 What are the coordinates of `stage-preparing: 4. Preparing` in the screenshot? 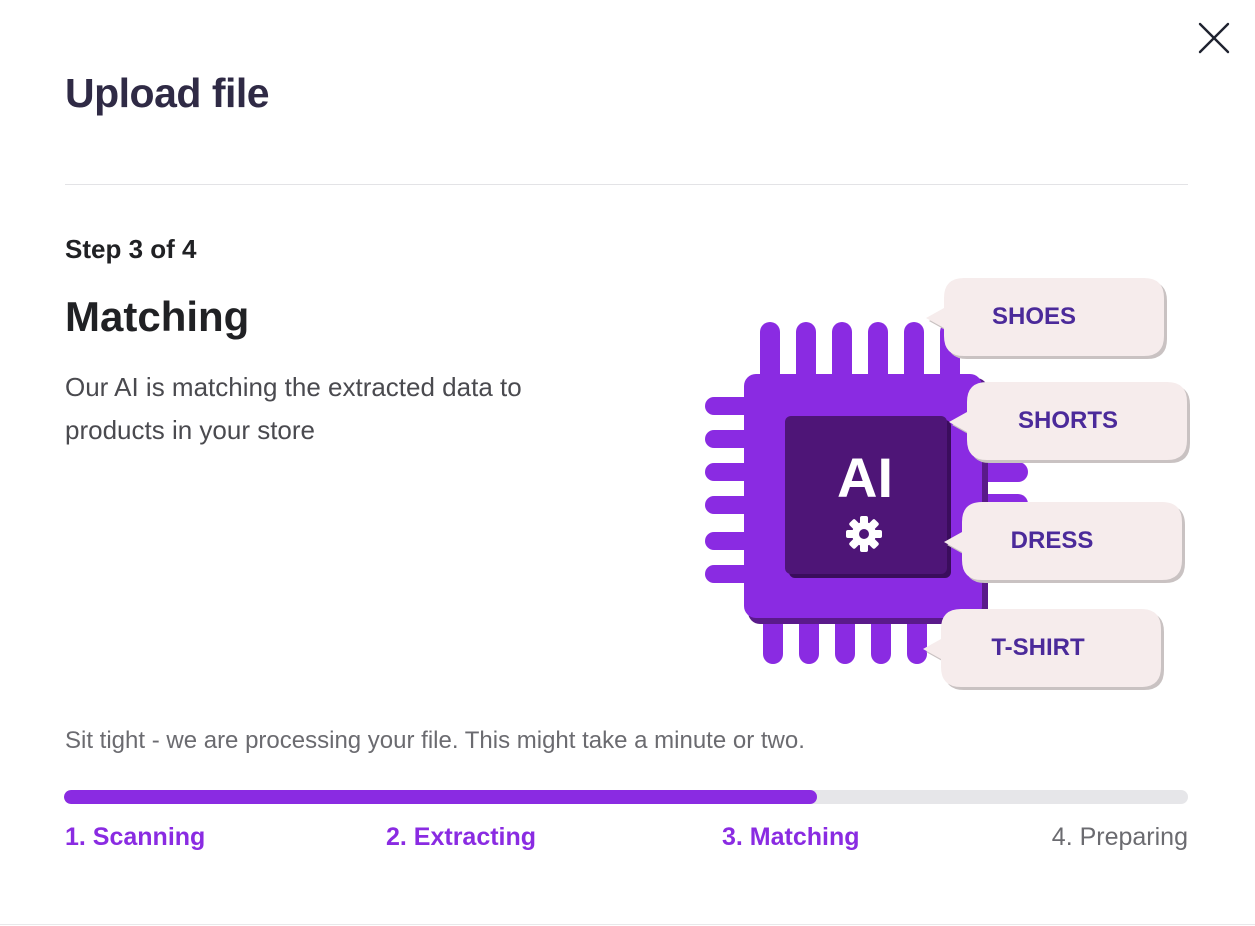 It's located at (1119, 837).